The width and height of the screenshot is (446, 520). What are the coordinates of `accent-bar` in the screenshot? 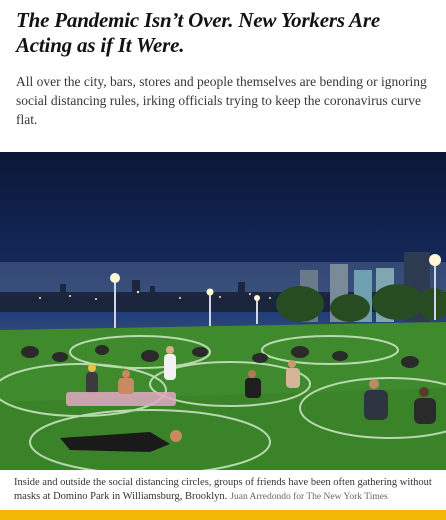 It's located at (223, 515).